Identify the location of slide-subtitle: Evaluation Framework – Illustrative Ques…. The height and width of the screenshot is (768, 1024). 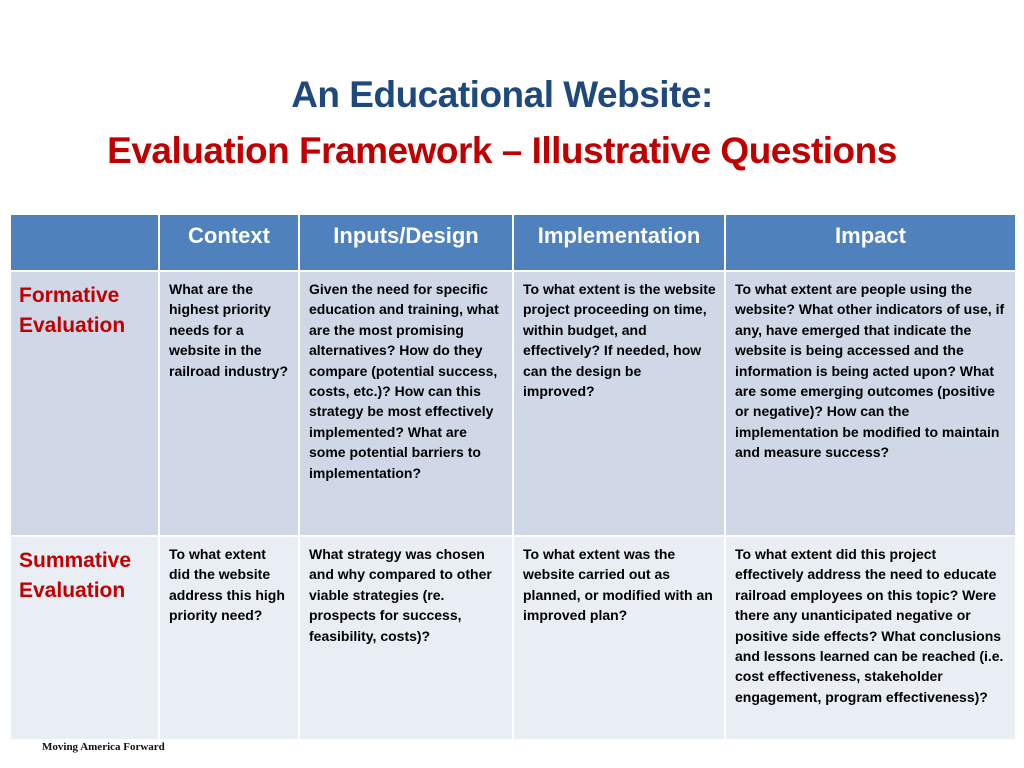
(502, 150).